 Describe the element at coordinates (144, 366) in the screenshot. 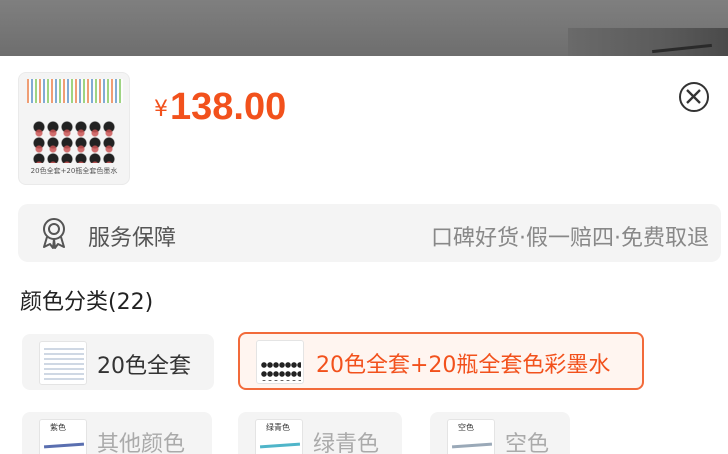

I see `variant-label: 20色全套` at that location.